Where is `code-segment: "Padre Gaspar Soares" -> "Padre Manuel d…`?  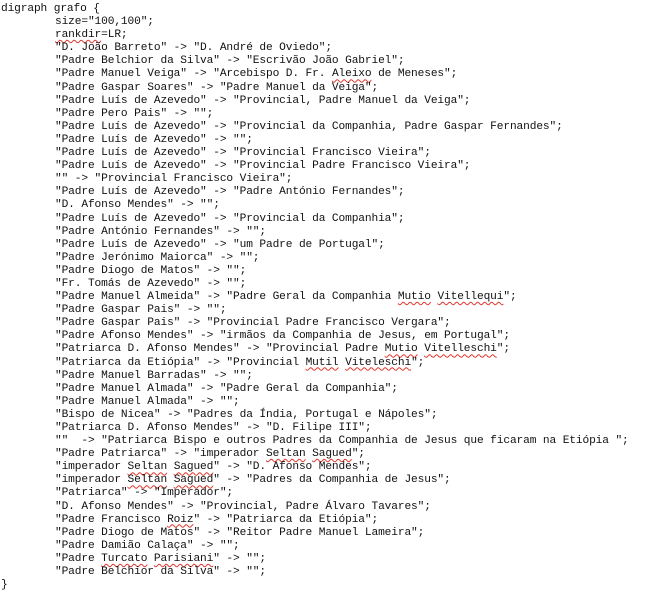
code-segment: "Padre Gaspar Soares" -> "Padre Manuel d… is located at coordinates (217, 87).